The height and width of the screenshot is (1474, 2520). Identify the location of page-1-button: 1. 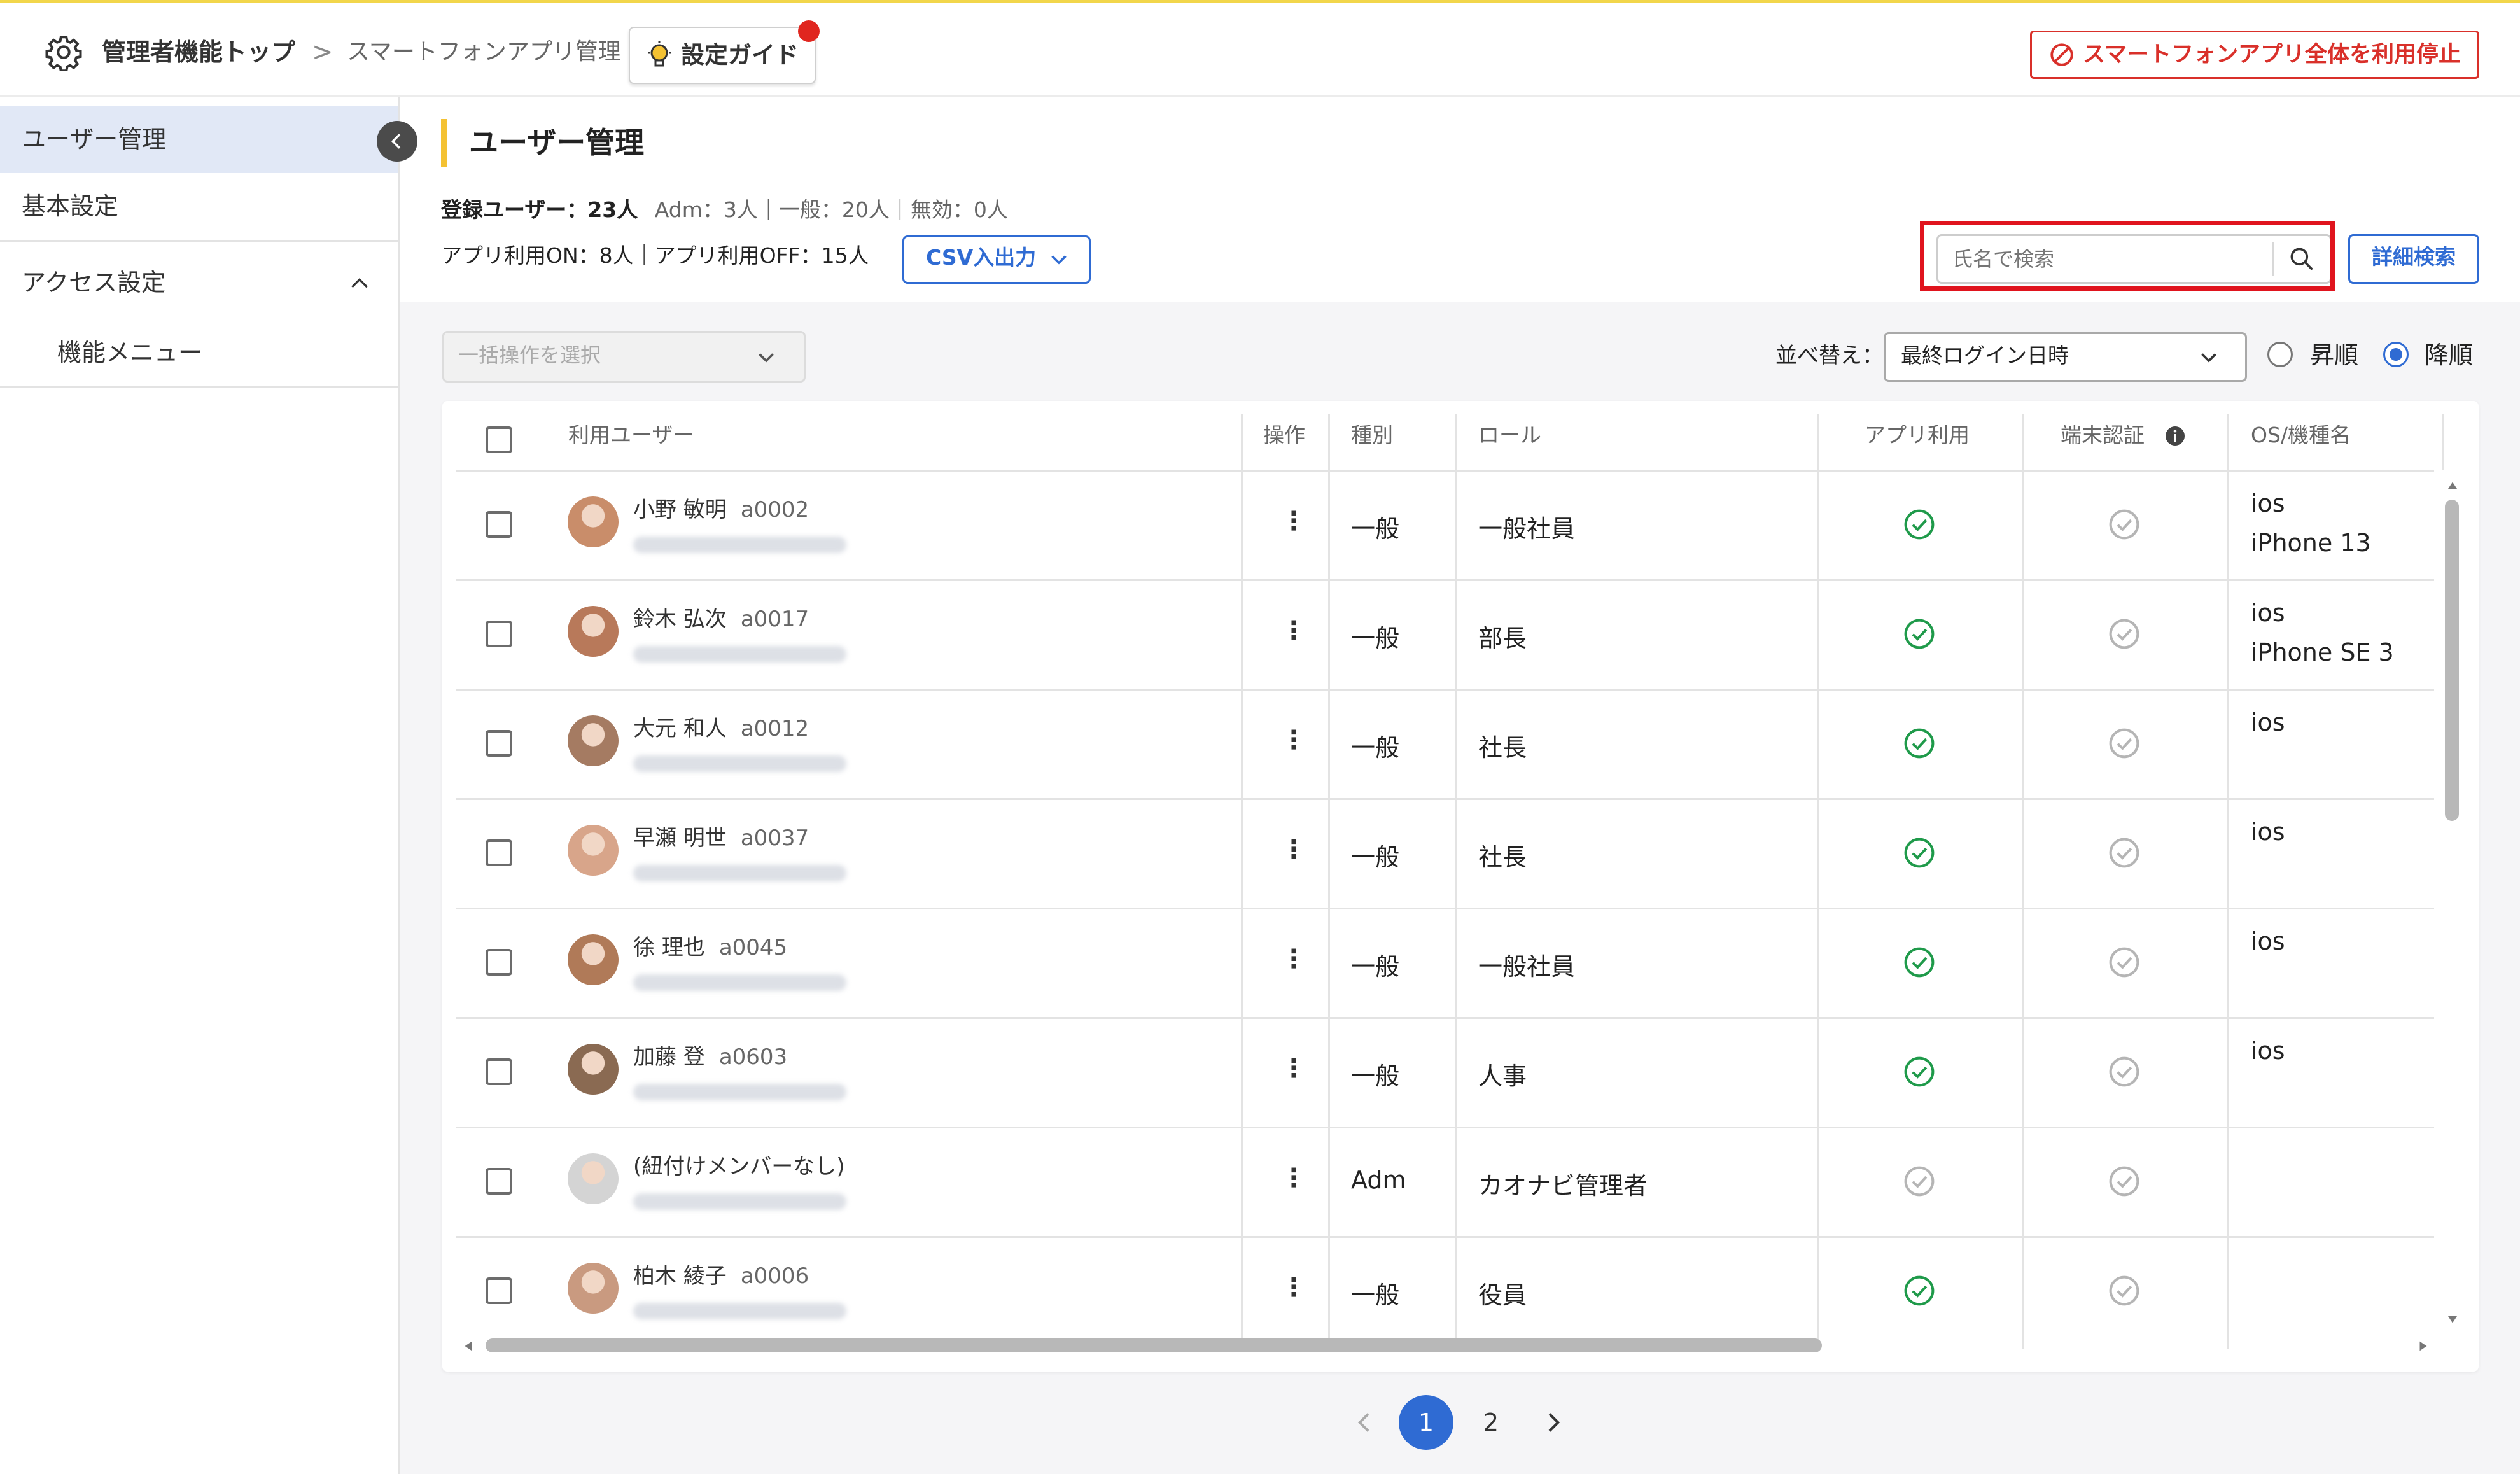
(1426, 1422).